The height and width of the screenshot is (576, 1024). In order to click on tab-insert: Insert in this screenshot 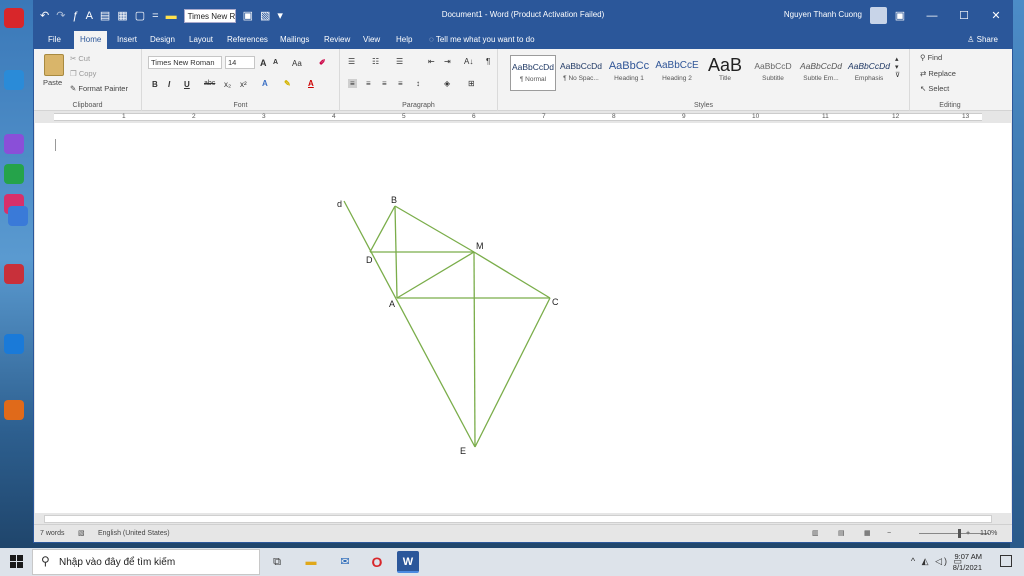, I will do `click(127, 40)`.